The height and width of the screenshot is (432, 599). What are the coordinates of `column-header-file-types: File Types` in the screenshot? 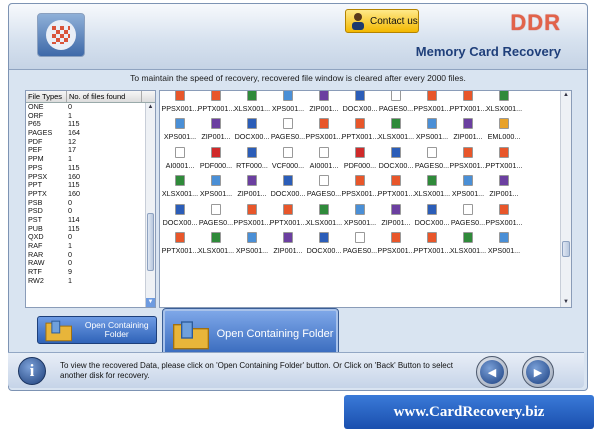 It's located at (46, 96).